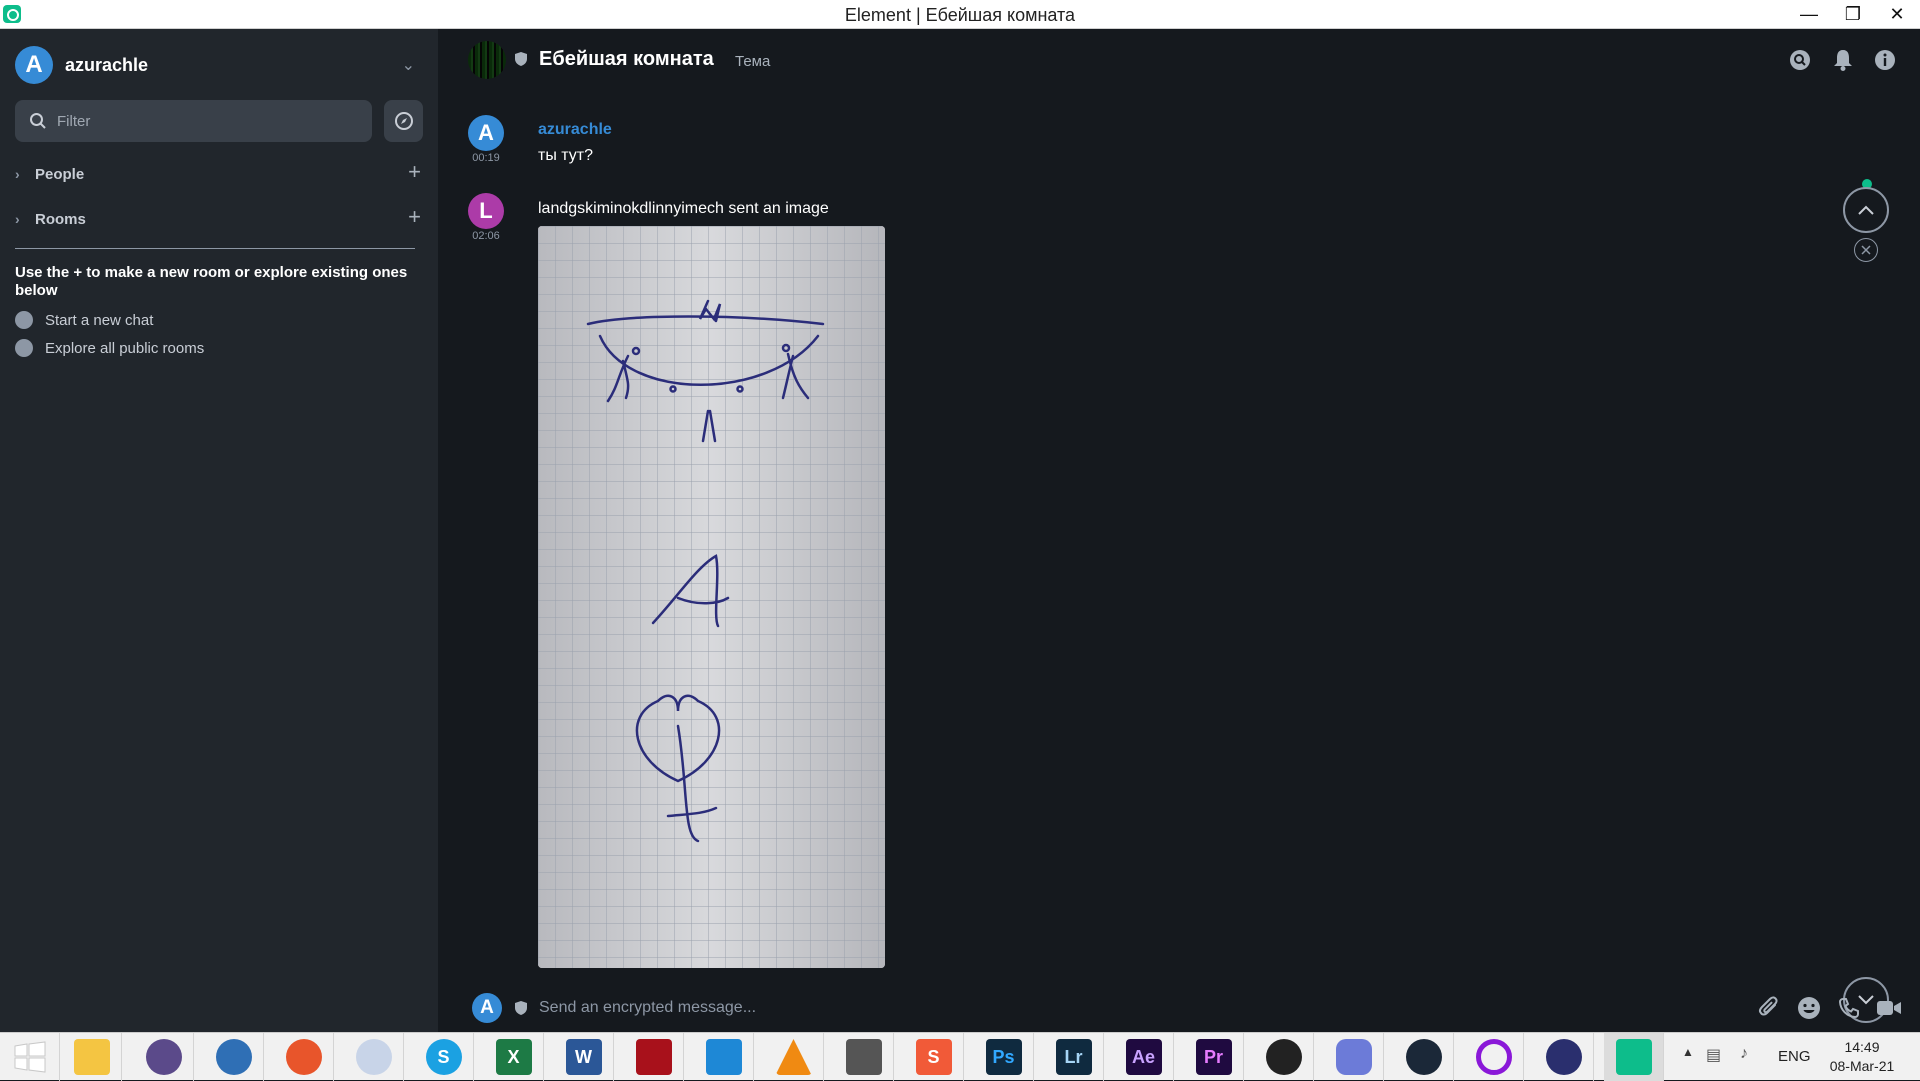  I want to click on clock-time: 14:49, so click(1862, 1047).